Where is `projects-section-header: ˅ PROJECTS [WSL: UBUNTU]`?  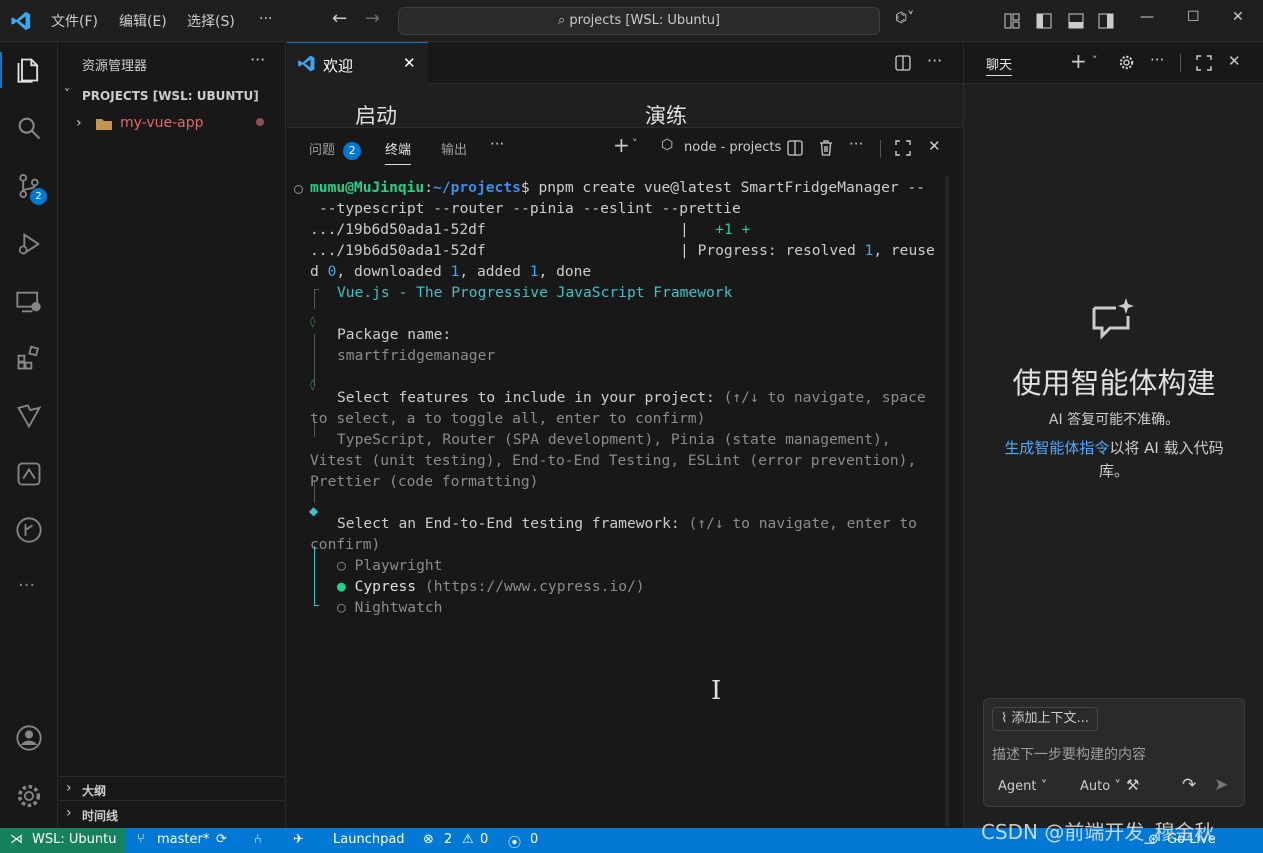 projects-section-header: ˅ PROJECTS [WSL: UBUNTU] is located at coordinates (172, 97).